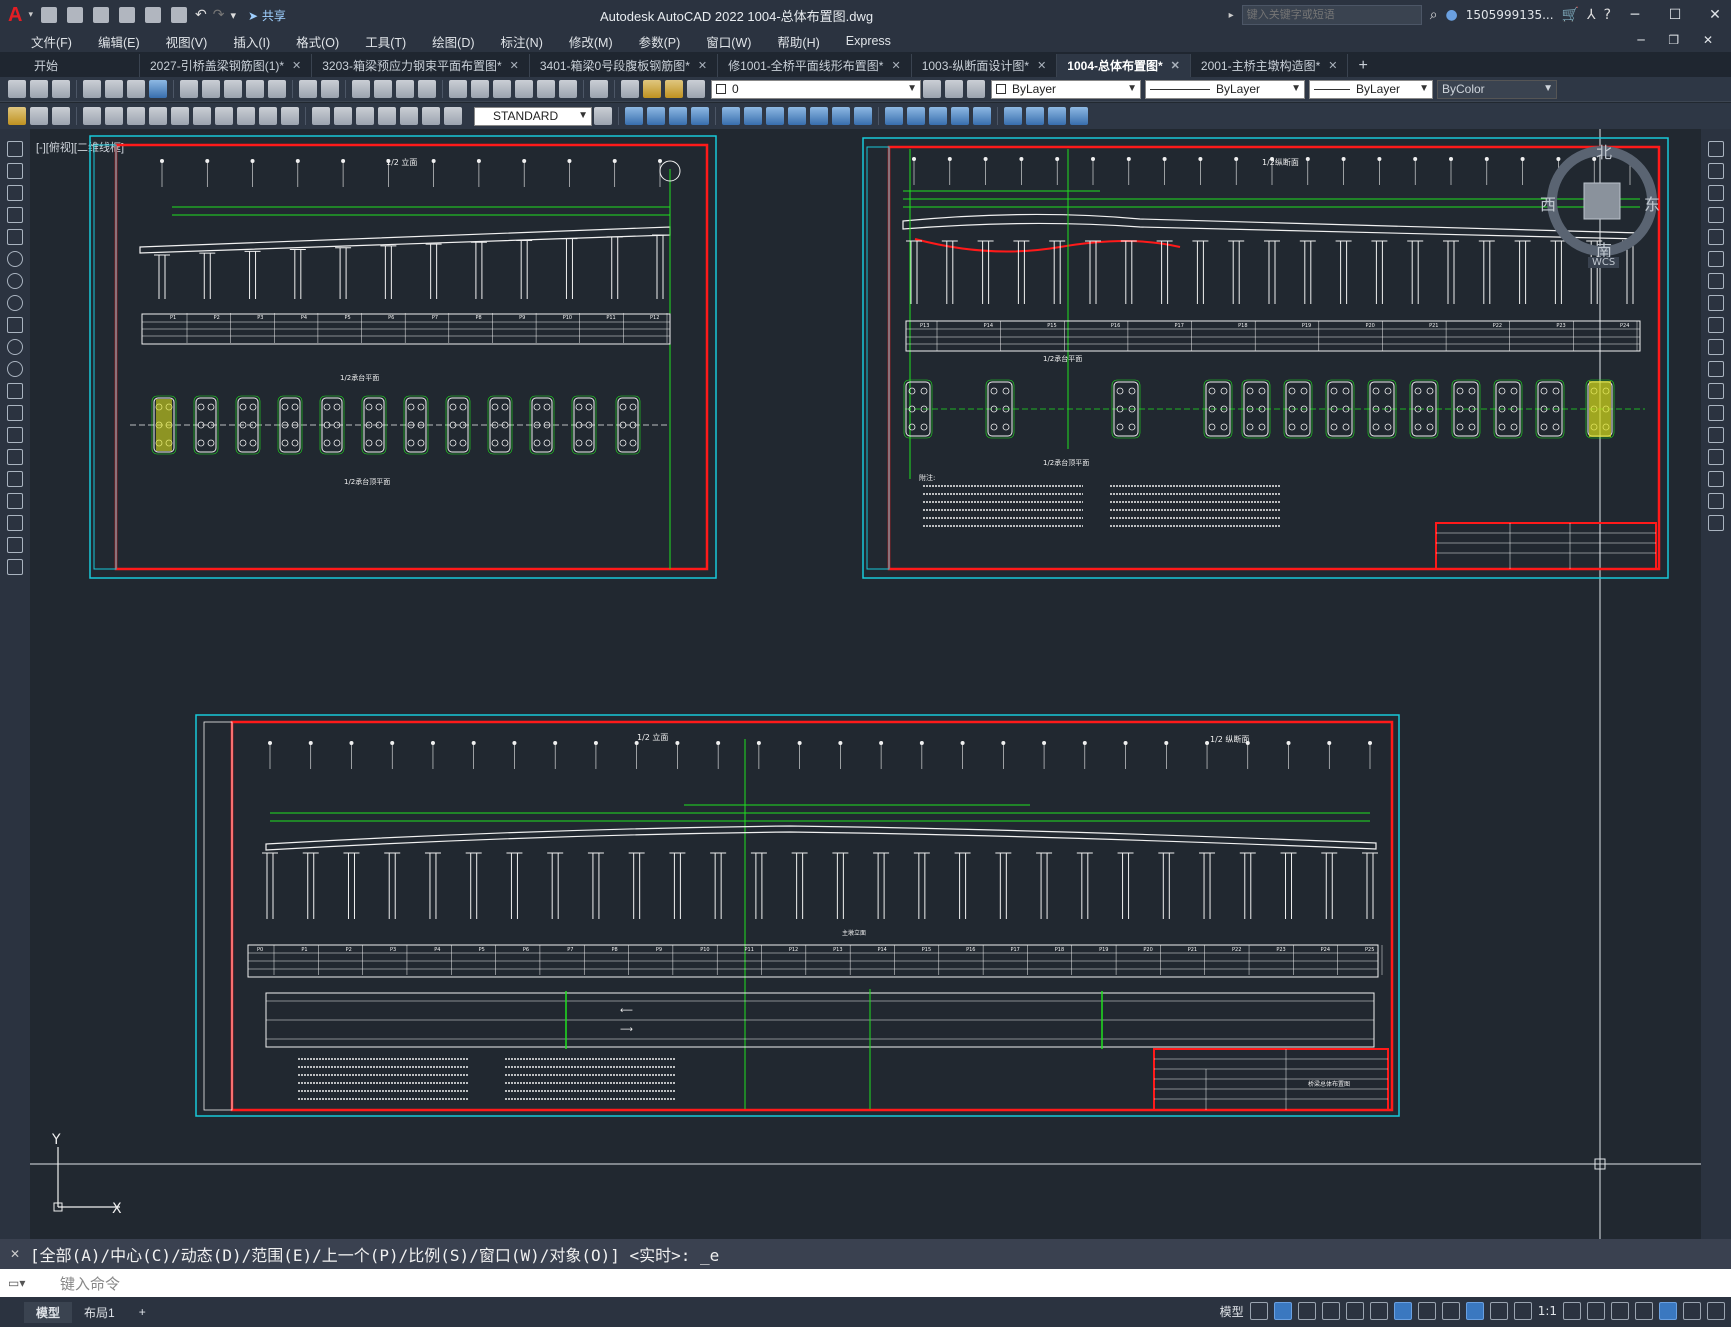 The height and width of the screenshot is (1327, 1731). I want to click on undo-icon: ↶, so click(201, 15).